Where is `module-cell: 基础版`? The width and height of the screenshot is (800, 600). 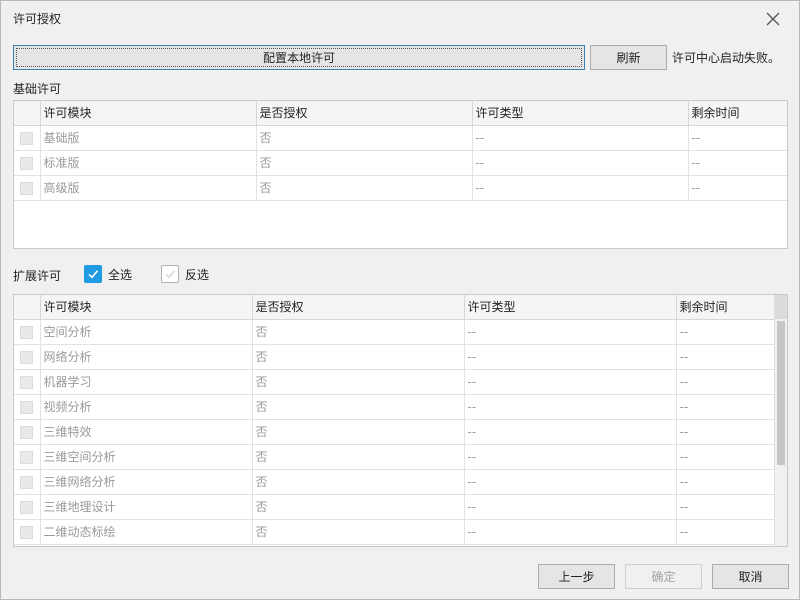 module-cell: 基础版 is located at coordinates (148, 138).